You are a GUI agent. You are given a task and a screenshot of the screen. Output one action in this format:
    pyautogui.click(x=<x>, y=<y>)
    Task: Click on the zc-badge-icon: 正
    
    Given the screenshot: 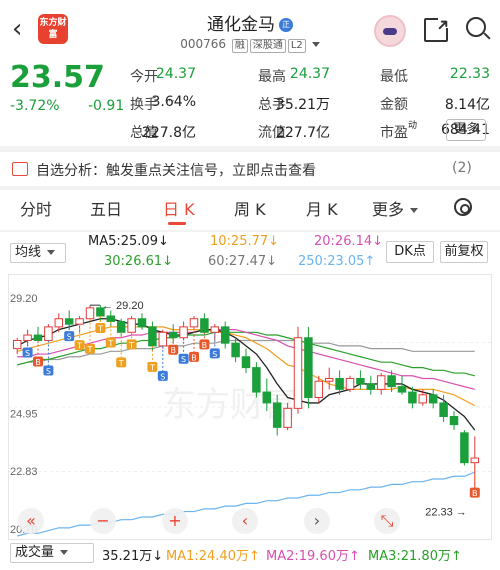 What is the action you would take?
    pyautogui.click(x=286, y=25)
    